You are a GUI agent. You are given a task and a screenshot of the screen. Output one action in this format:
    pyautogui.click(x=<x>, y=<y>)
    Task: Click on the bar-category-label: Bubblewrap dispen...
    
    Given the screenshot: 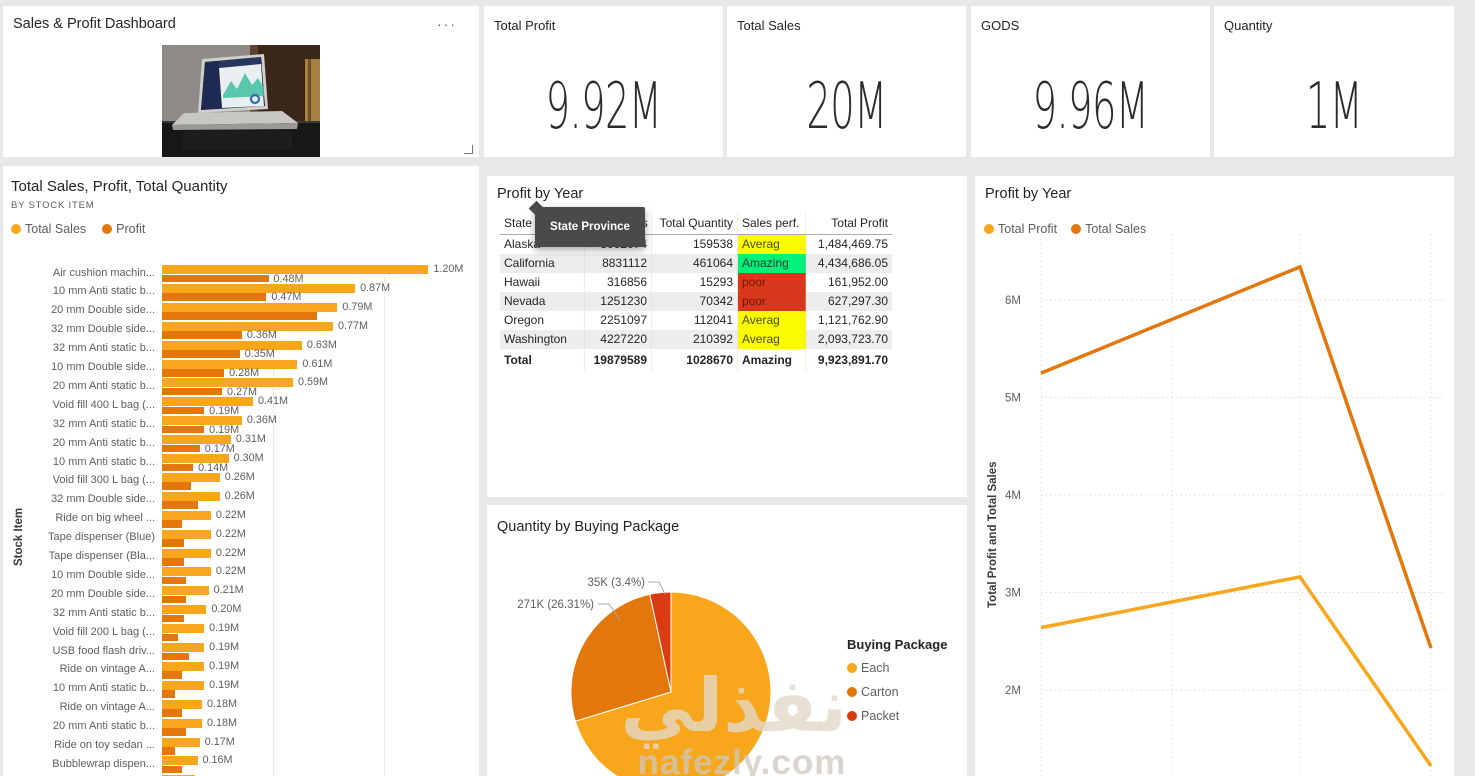 What is the action you would take?
    pyautogui.click(x=103, y=763)
    